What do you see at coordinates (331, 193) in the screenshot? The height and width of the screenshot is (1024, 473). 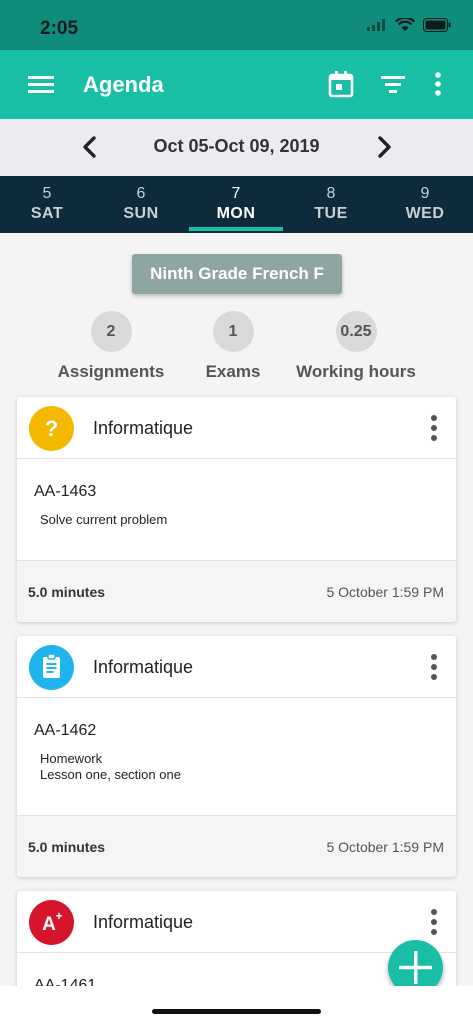 I see `day-number: 8` at bounding box center [331, 193].